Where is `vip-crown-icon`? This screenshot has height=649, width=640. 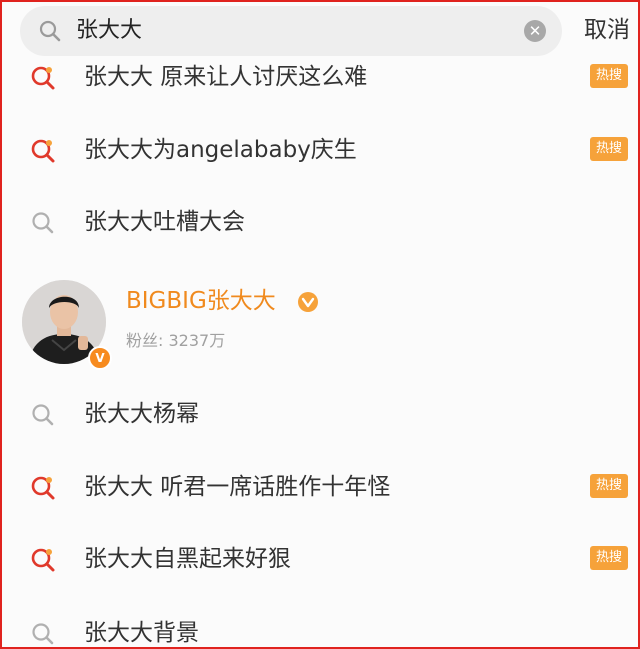 vip-crown-icon is located at coordinates (308, 302).